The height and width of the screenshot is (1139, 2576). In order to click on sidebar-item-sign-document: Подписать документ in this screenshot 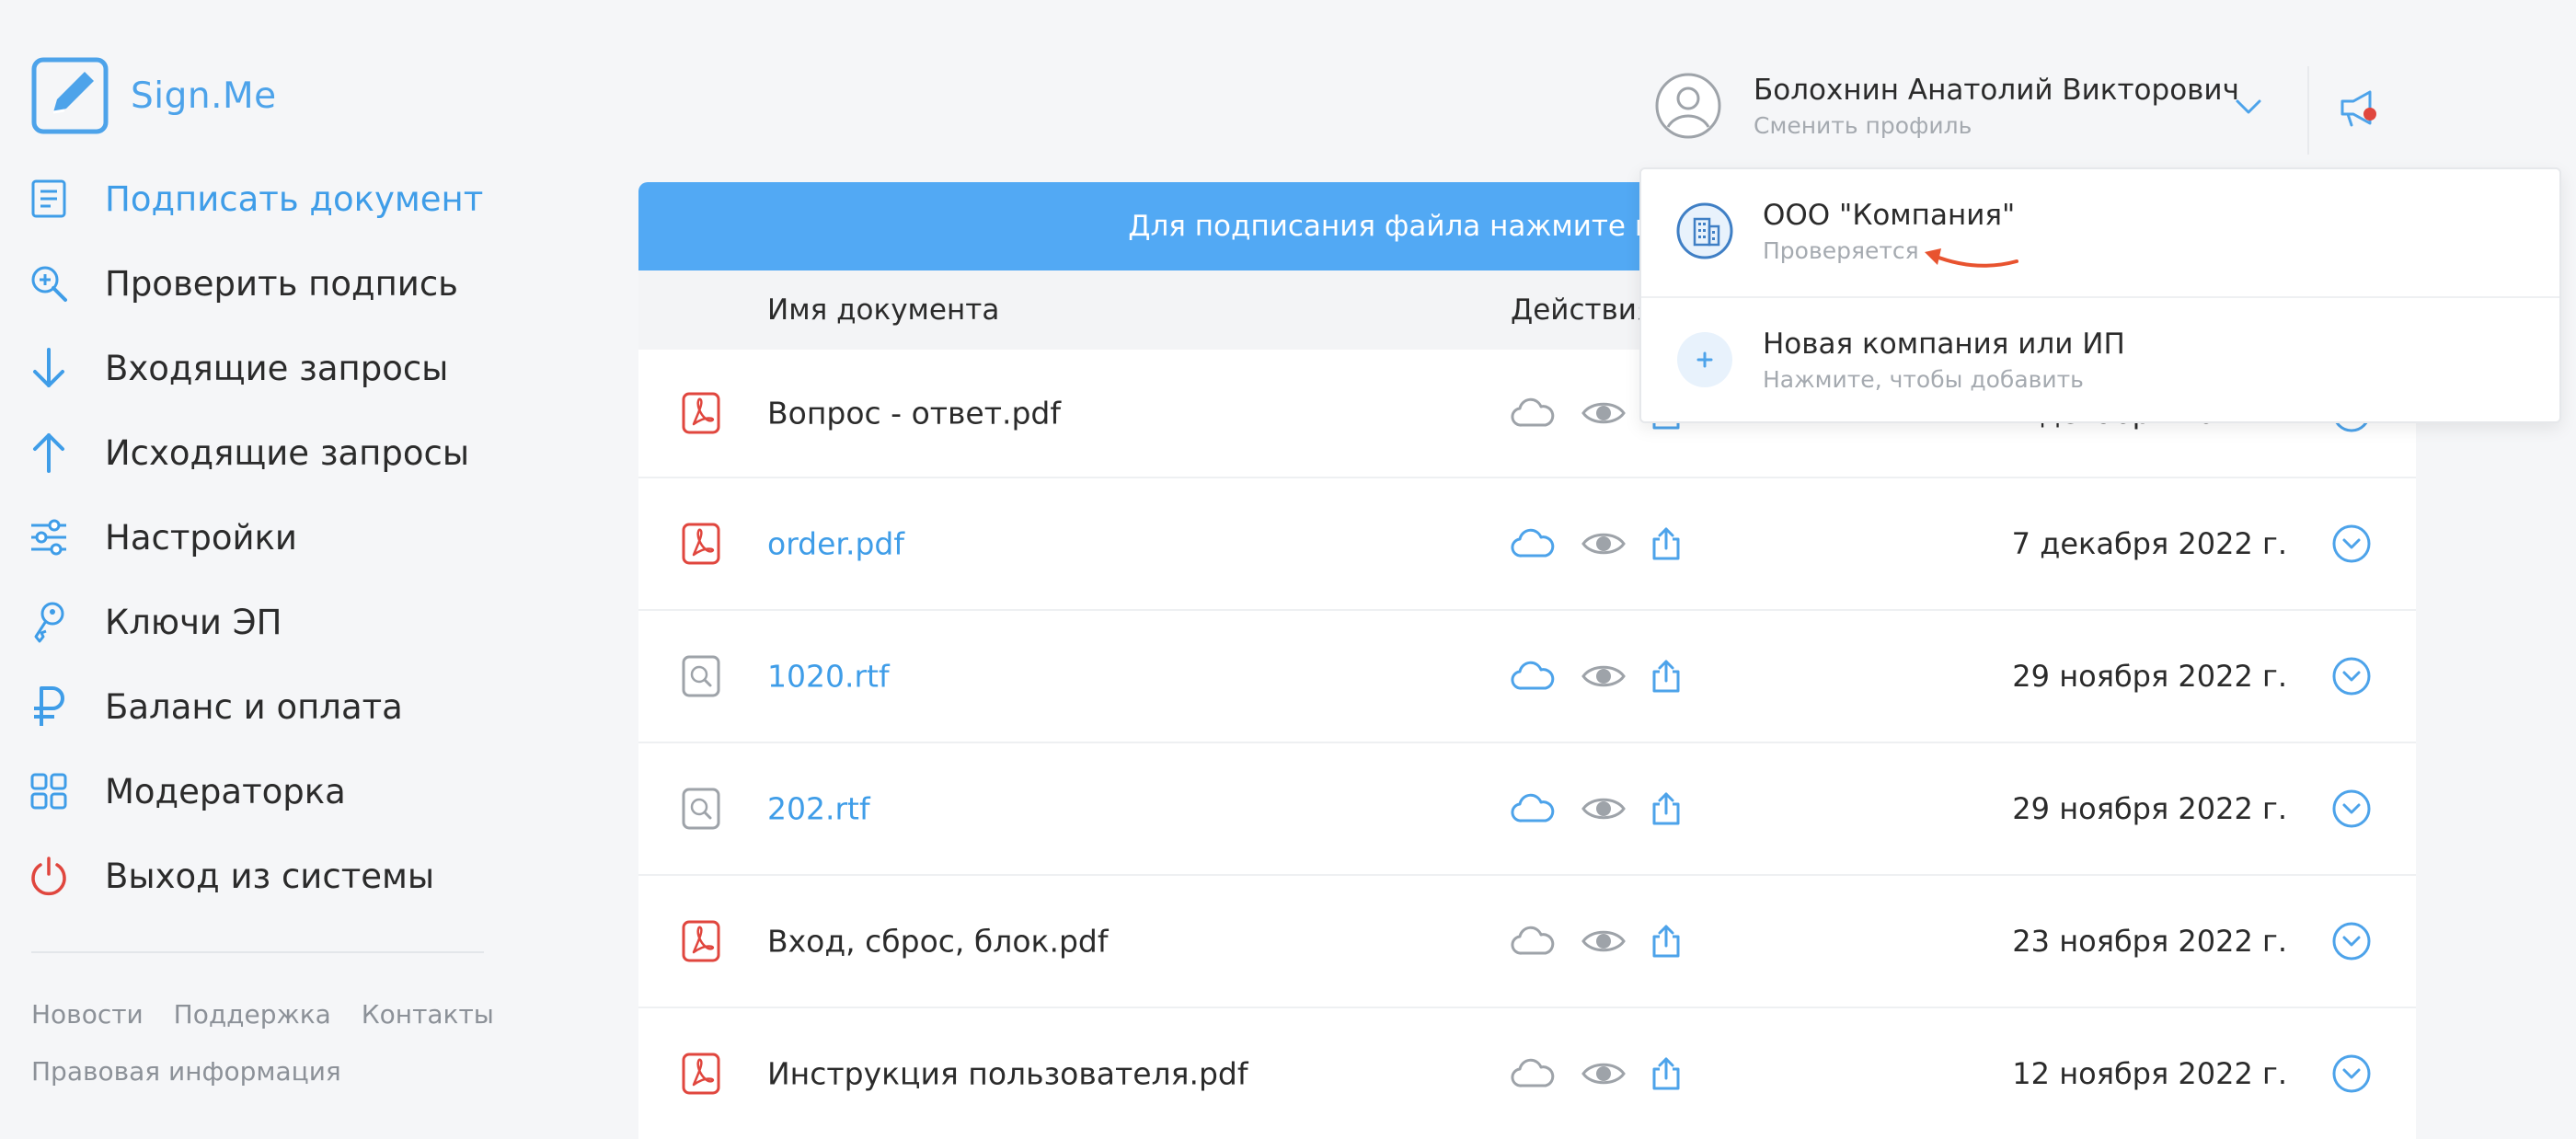, I will do `click(256, 198)`.